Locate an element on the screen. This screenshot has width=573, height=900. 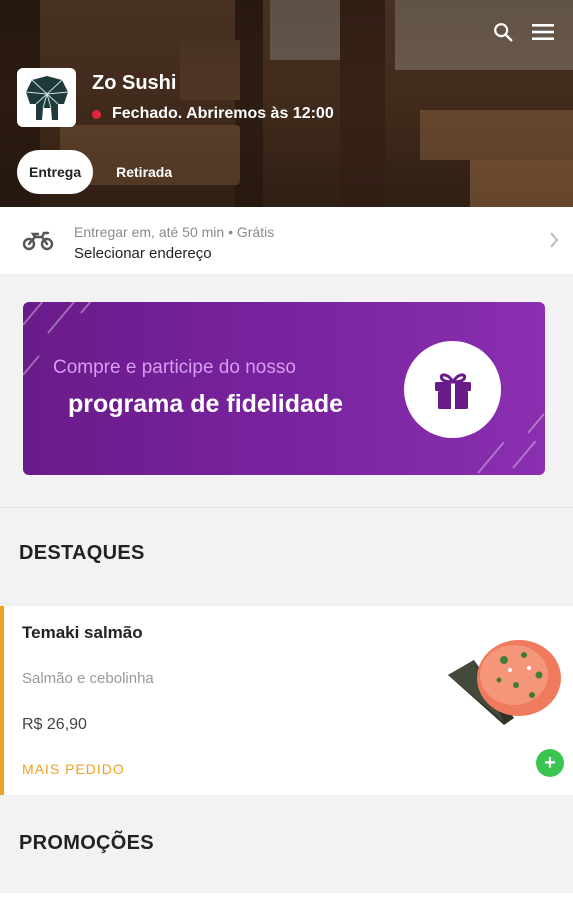
motorcycle-icon is located at coordinates (38, 242).